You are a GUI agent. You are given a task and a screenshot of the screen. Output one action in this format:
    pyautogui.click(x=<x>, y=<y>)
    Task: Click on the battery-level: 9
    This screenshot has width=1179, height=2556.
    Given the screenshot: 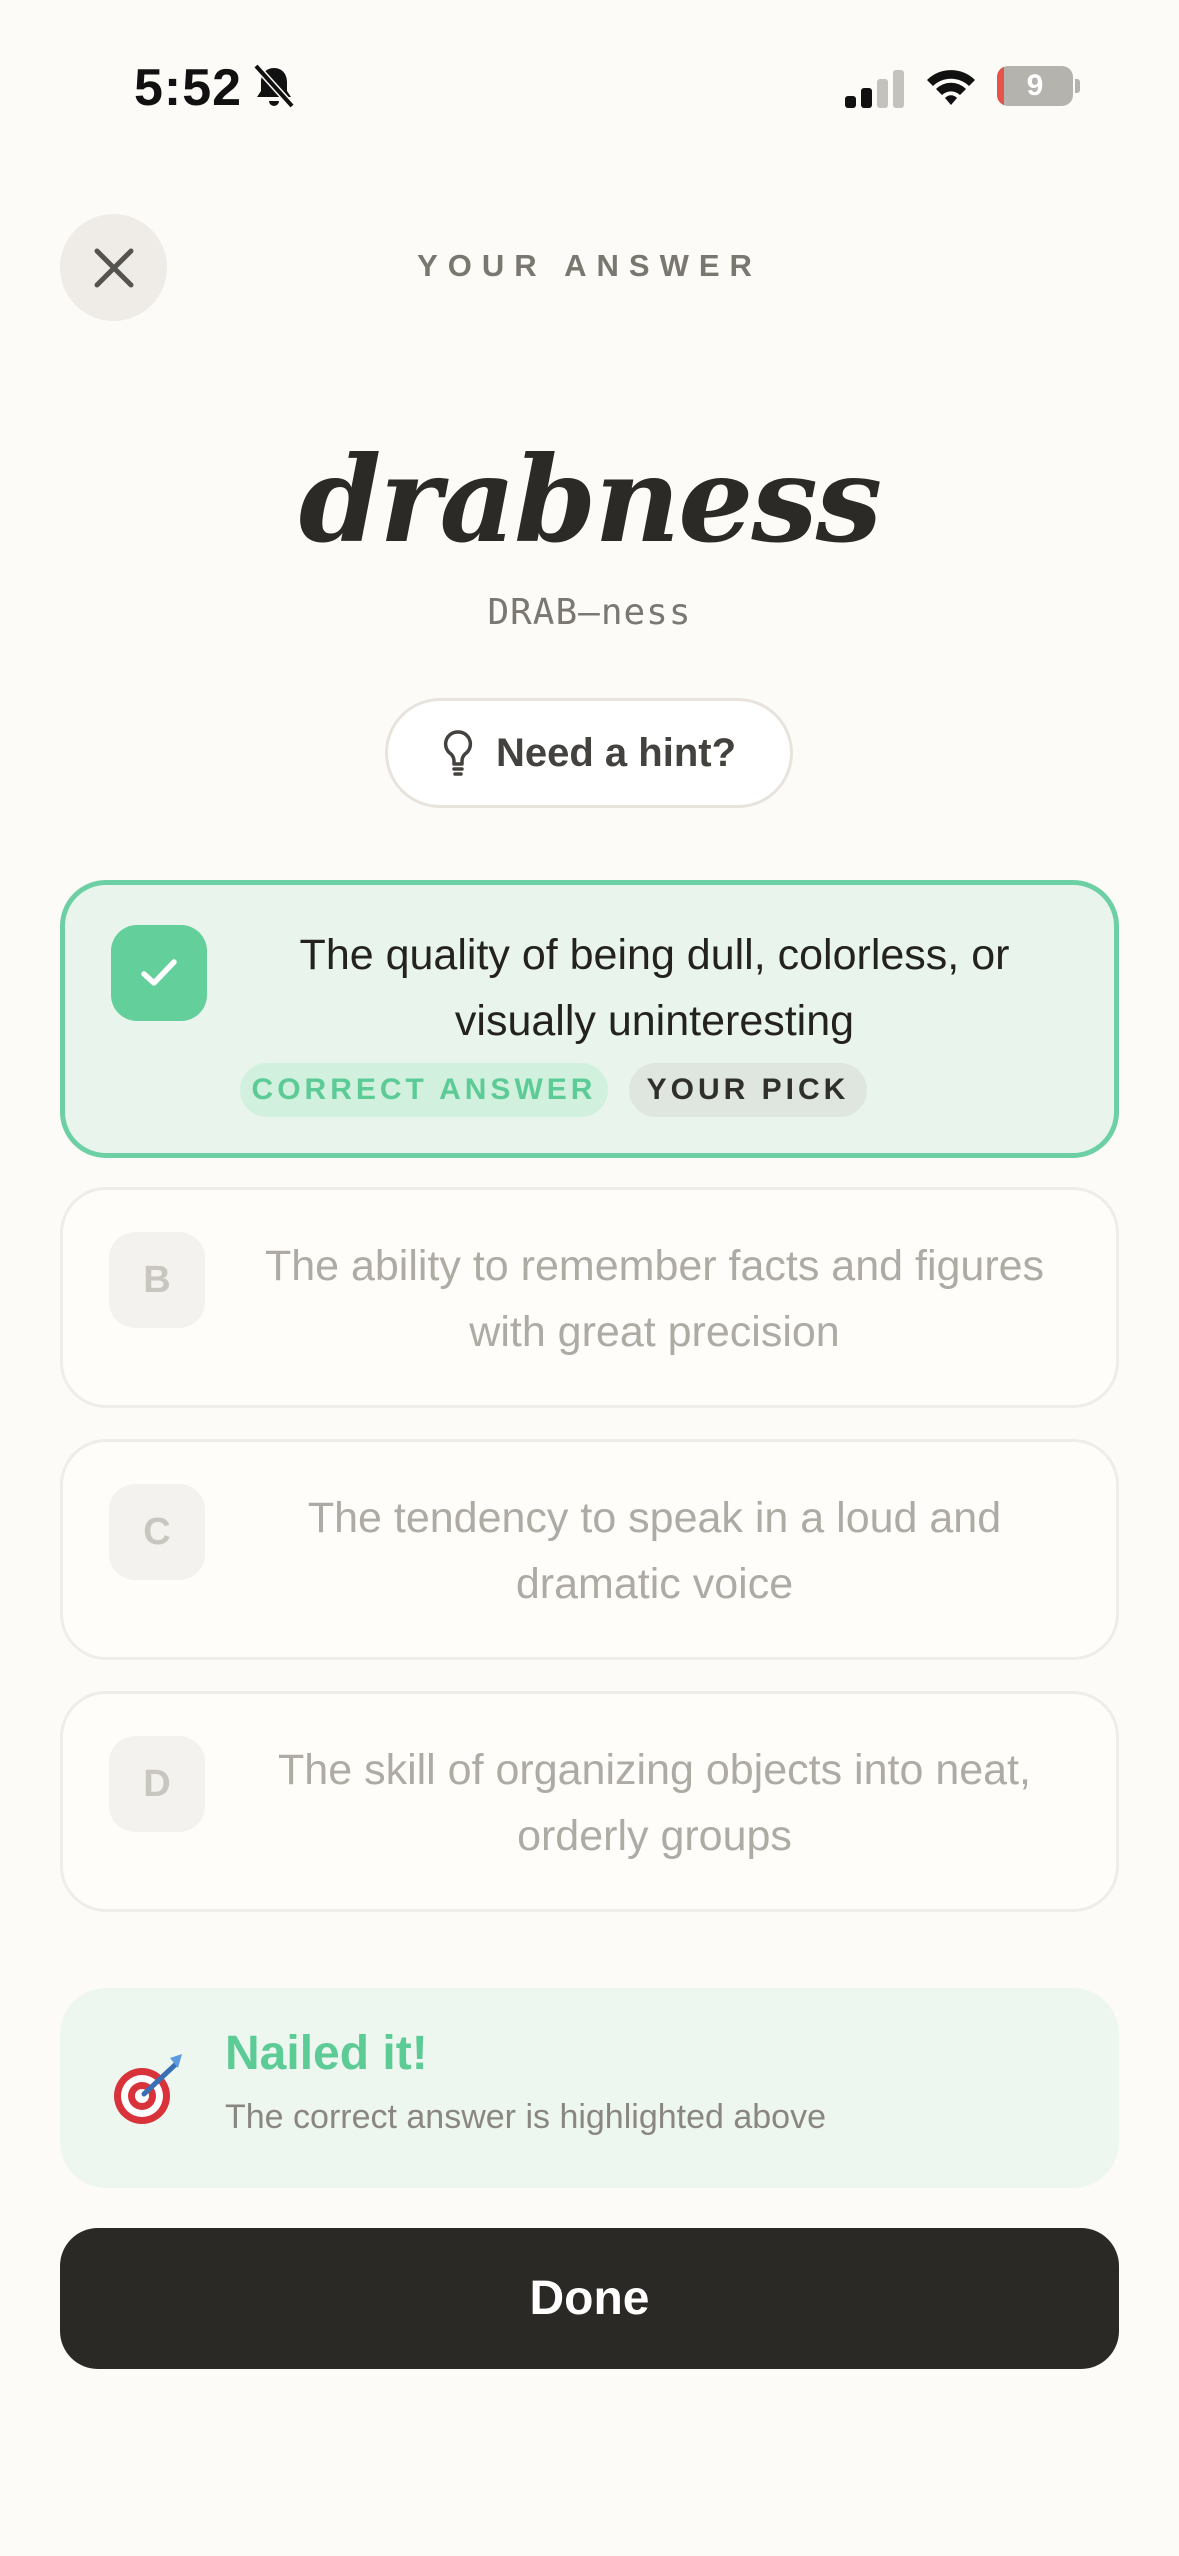 What is the action you would take?
    pyautogui.click(x=1035, y=85)
    